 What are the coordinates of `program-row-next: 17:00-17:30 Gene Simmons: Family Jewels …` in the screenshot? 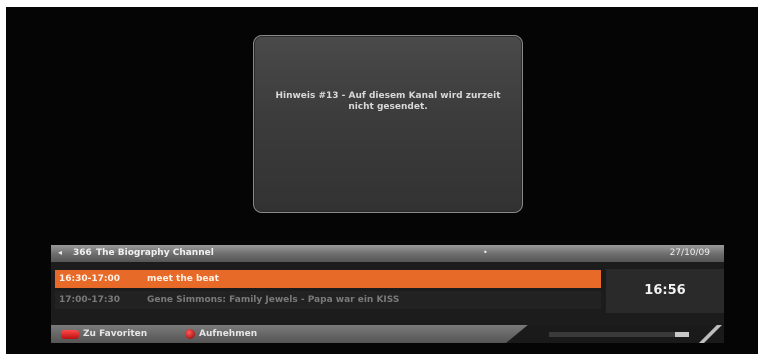 It's located at (328, 300).